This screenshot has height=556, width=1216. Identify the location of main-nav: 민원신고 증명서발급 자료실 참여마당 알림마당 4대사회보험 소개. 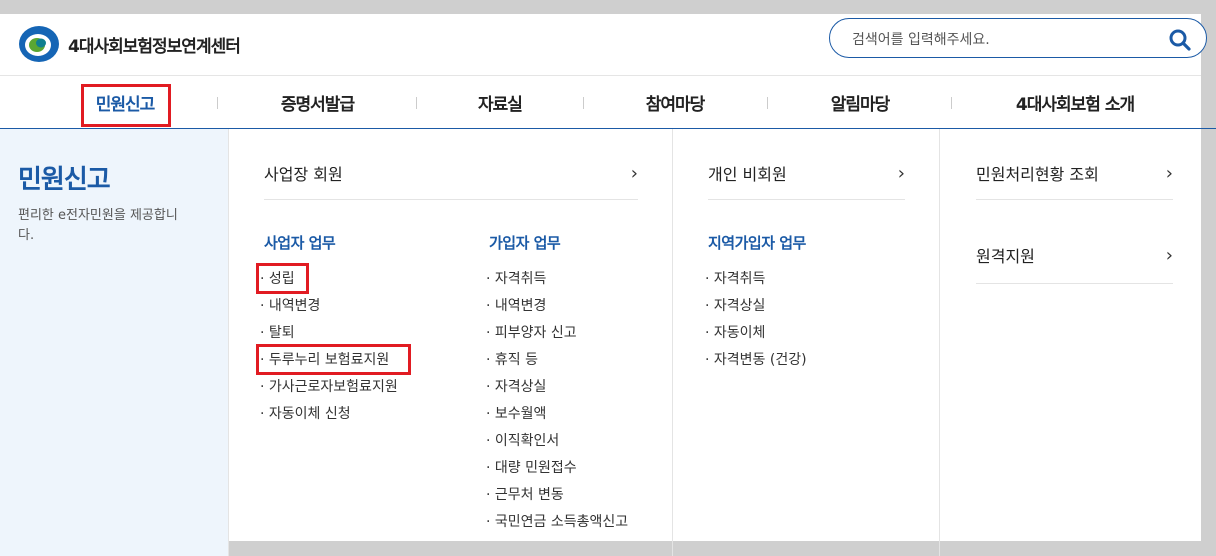
(600, 102).